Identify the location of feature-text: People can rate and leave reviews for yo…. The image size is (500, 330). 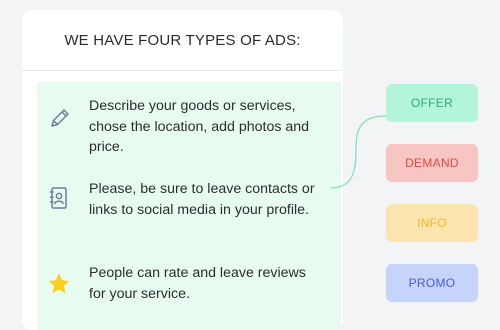
(197, 283).